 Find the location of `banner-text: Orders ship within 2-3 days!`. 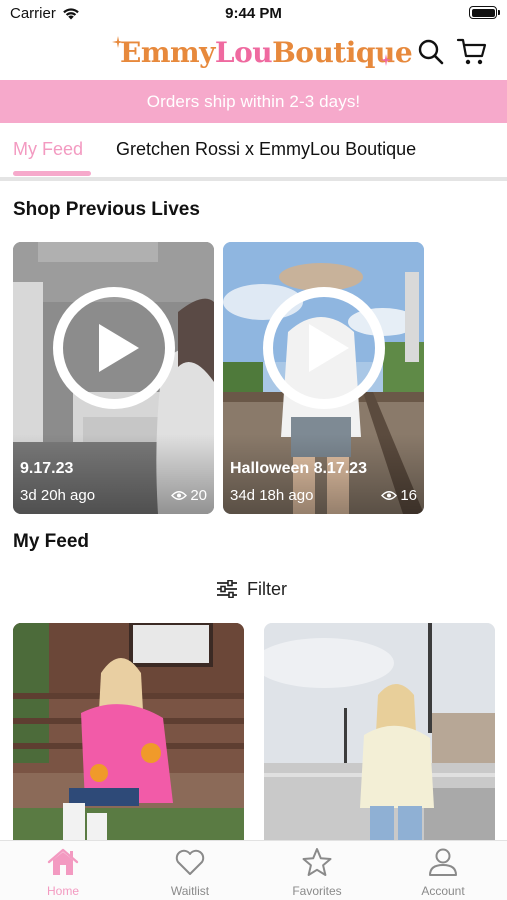

banner-text: Orders ship within 2-3 days! is located at coordinates (253, 101).